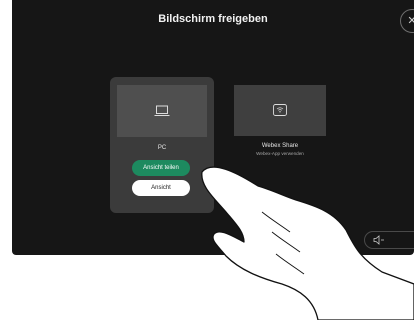 This screenshot has height=320, width=414. What do you see at coordinates (161, 188) in the screenshot?
I see `view-button: Ansicht` at bounding box center [161, 188].